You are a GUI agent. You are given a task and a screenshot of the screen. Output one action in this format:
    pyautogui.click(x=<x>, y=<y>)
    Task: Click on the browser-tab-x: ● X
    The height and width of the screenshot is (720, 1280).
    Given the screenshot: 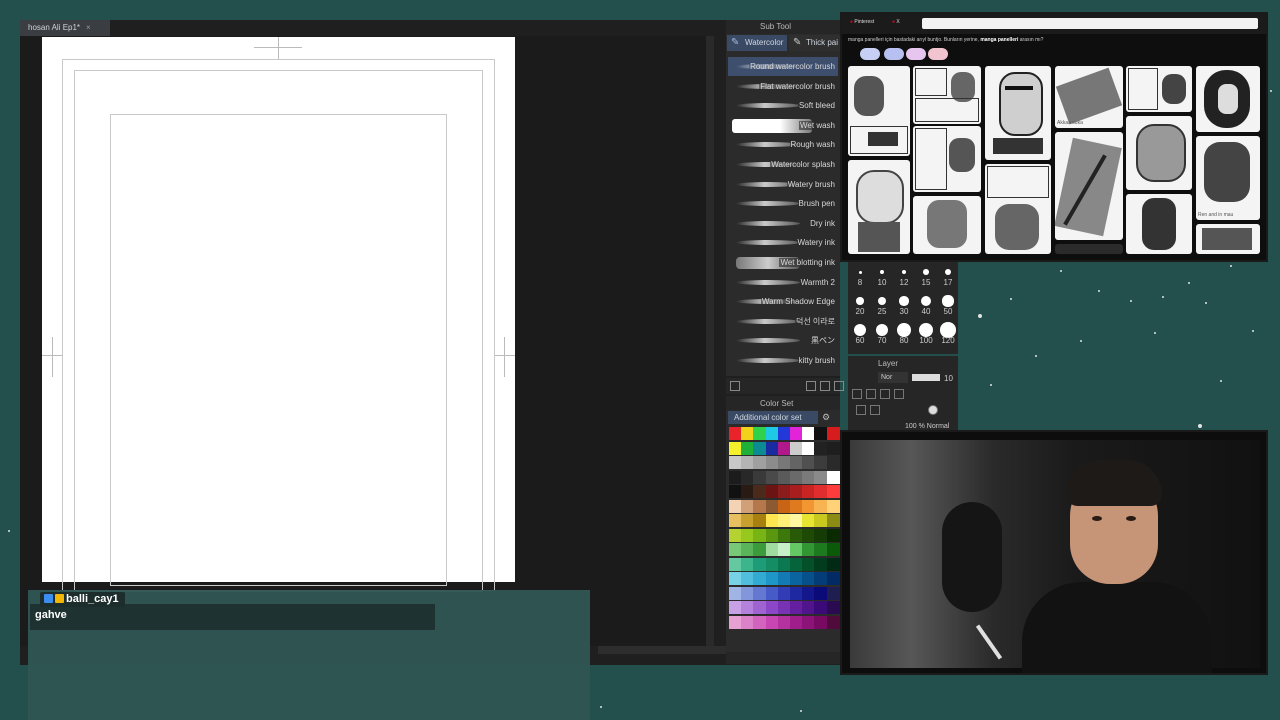 What is the action you would take?
    pyautogui.click(x=896, y=22)
    